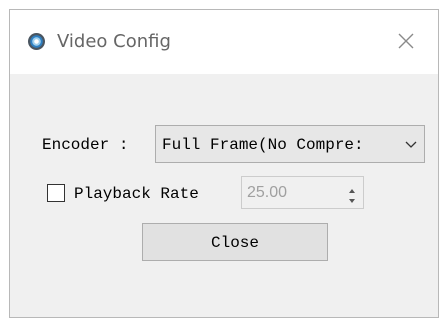 The height and width of the screenshot is (327, 448). I want to click on playback-rate-checkbox, so click(56, 193).